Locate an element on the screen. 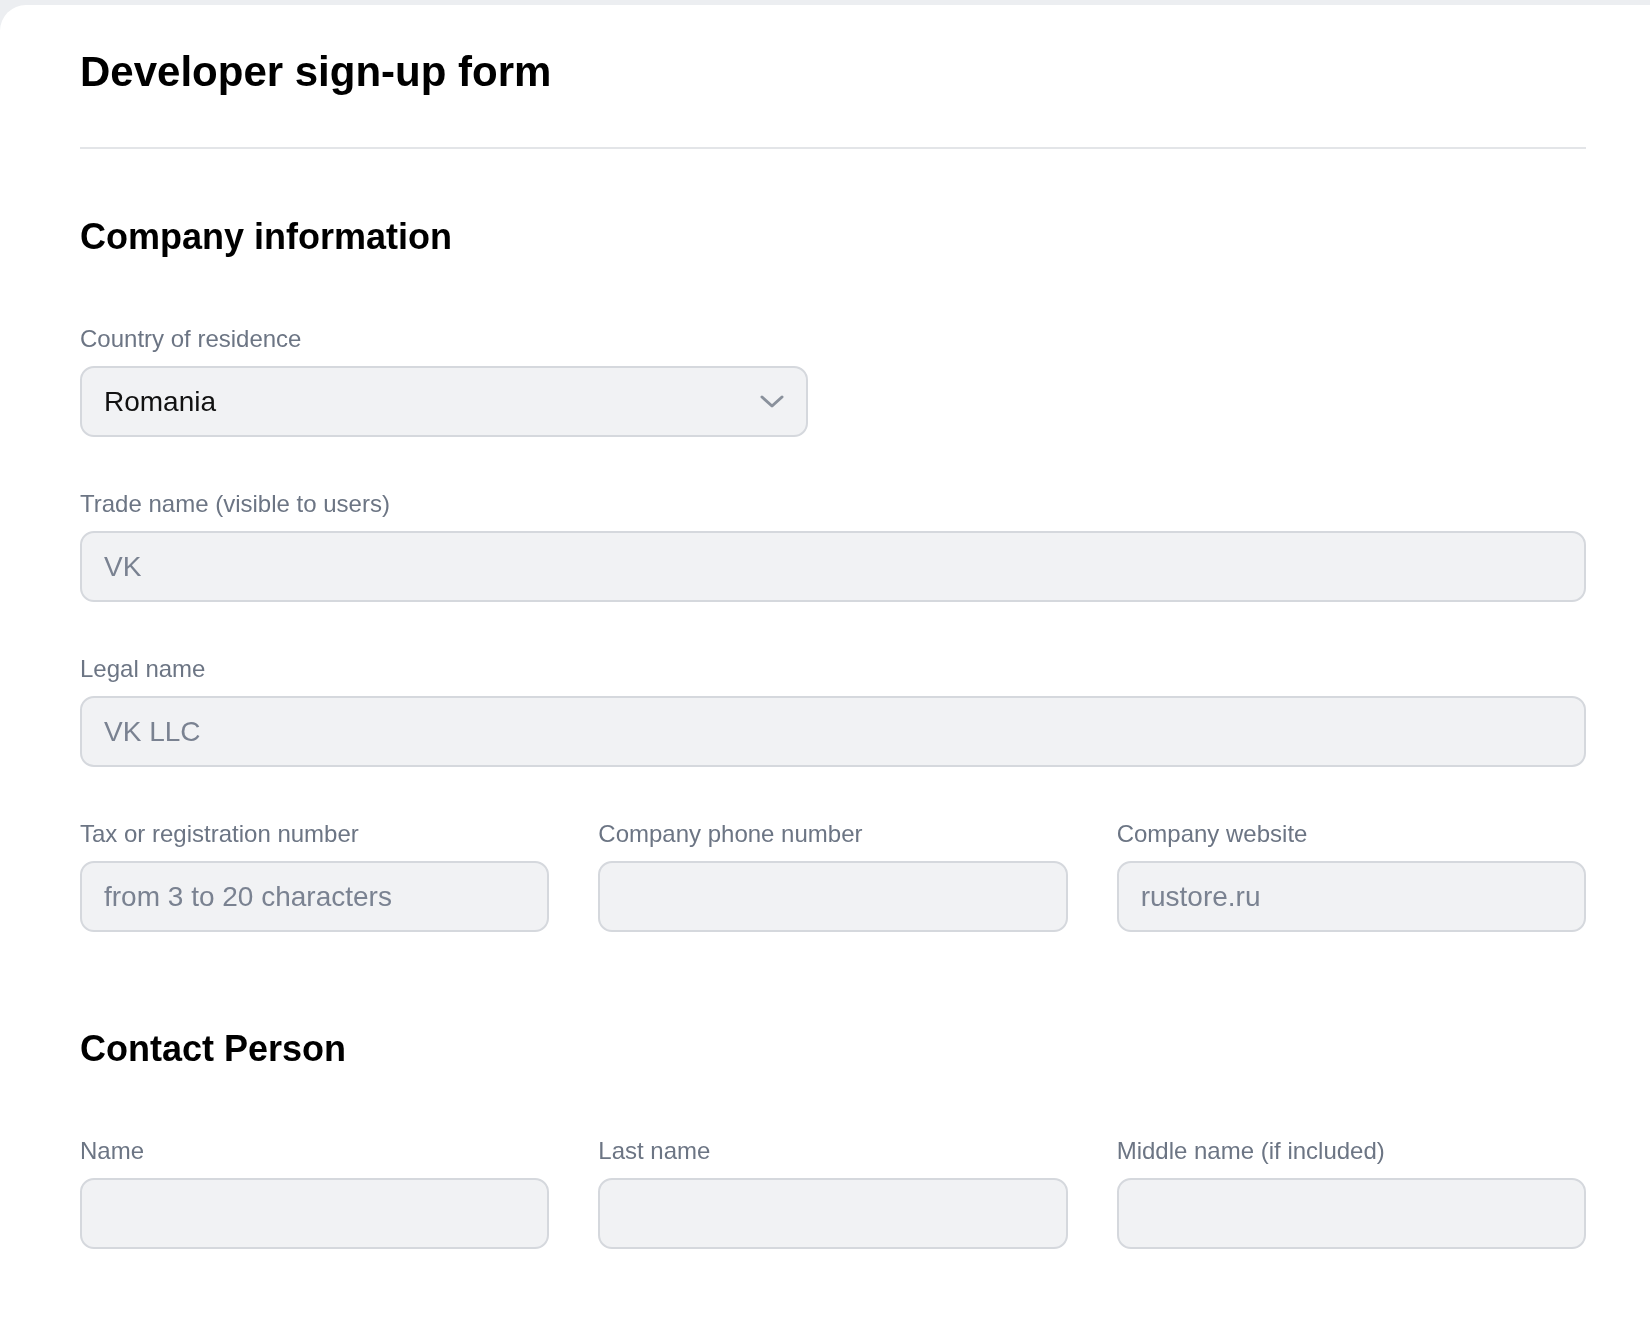  field-label: Trade name (visible to users) is located at coordinates (235, 504).